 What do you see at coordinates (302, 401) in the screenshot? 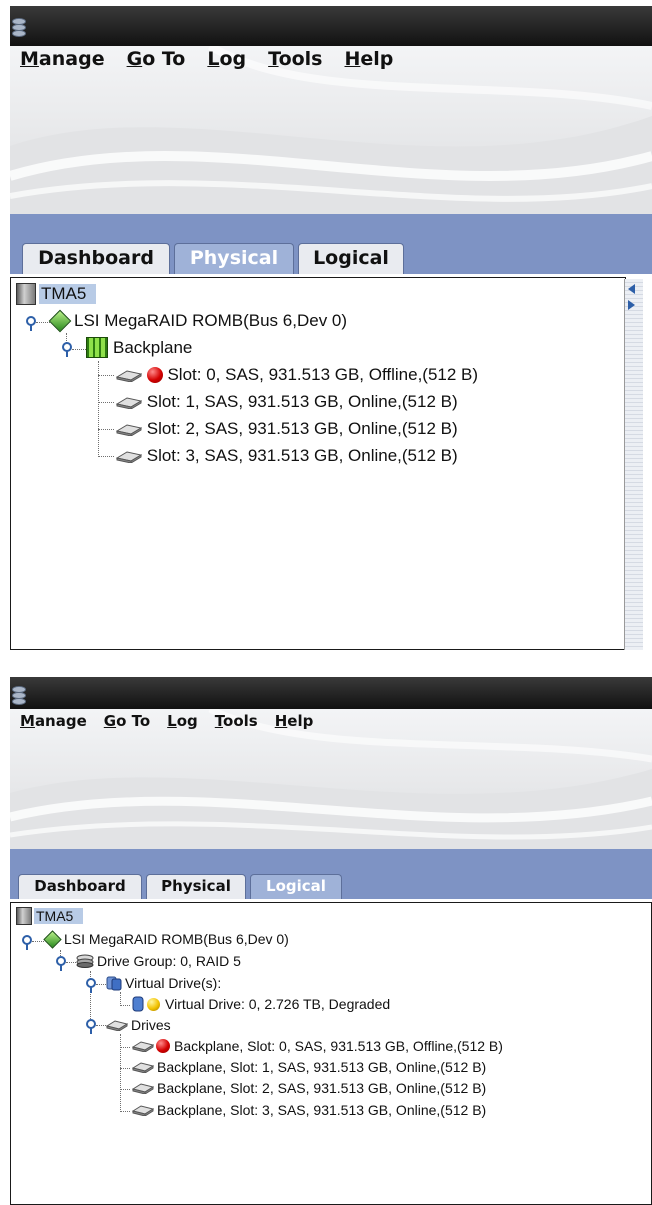
I see `slot-1-label: Slot: 1, SAS, 931.513 GB, Online,(512 B)` at bounding box center [302, 401].